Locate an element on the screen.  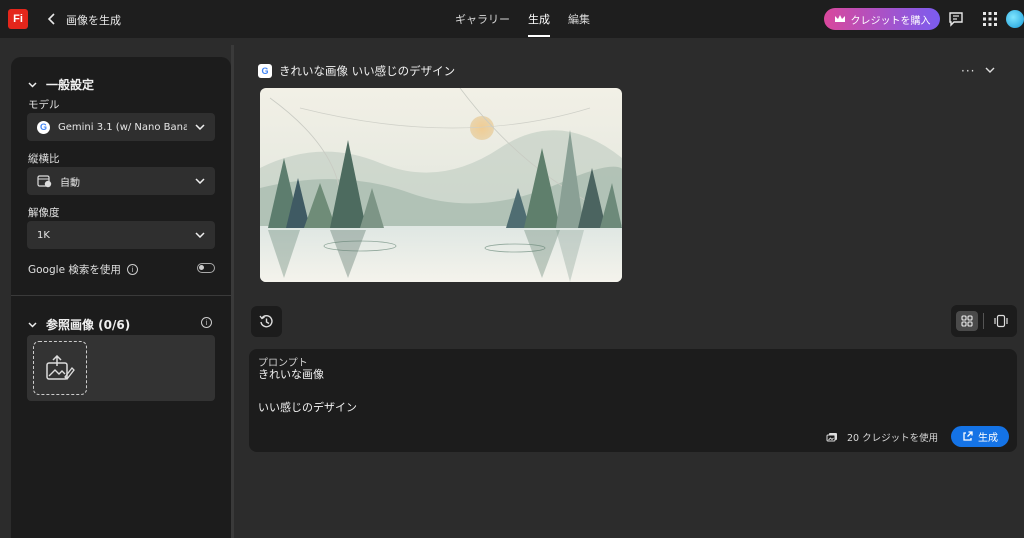
history-button is located at coordinates (266, 321).